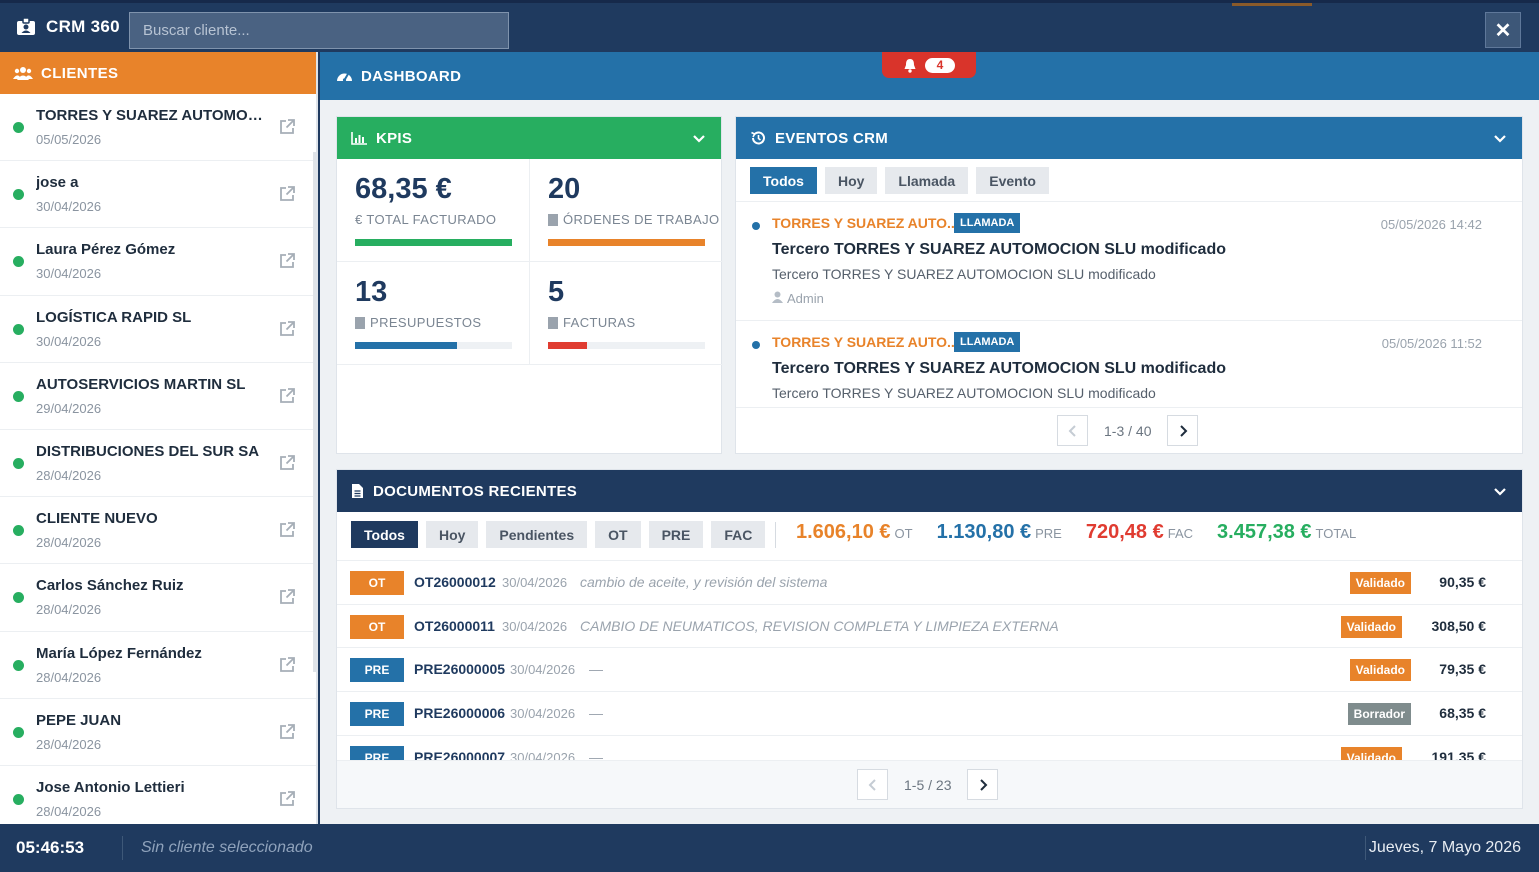 This screenshot has width=1539, height=872. What do you see at coordinates (158, 795) in the screenshot?
I see `client-list-item: Jose Antonio Lettieri 28/04/2026` at bounding box center [158, 795].